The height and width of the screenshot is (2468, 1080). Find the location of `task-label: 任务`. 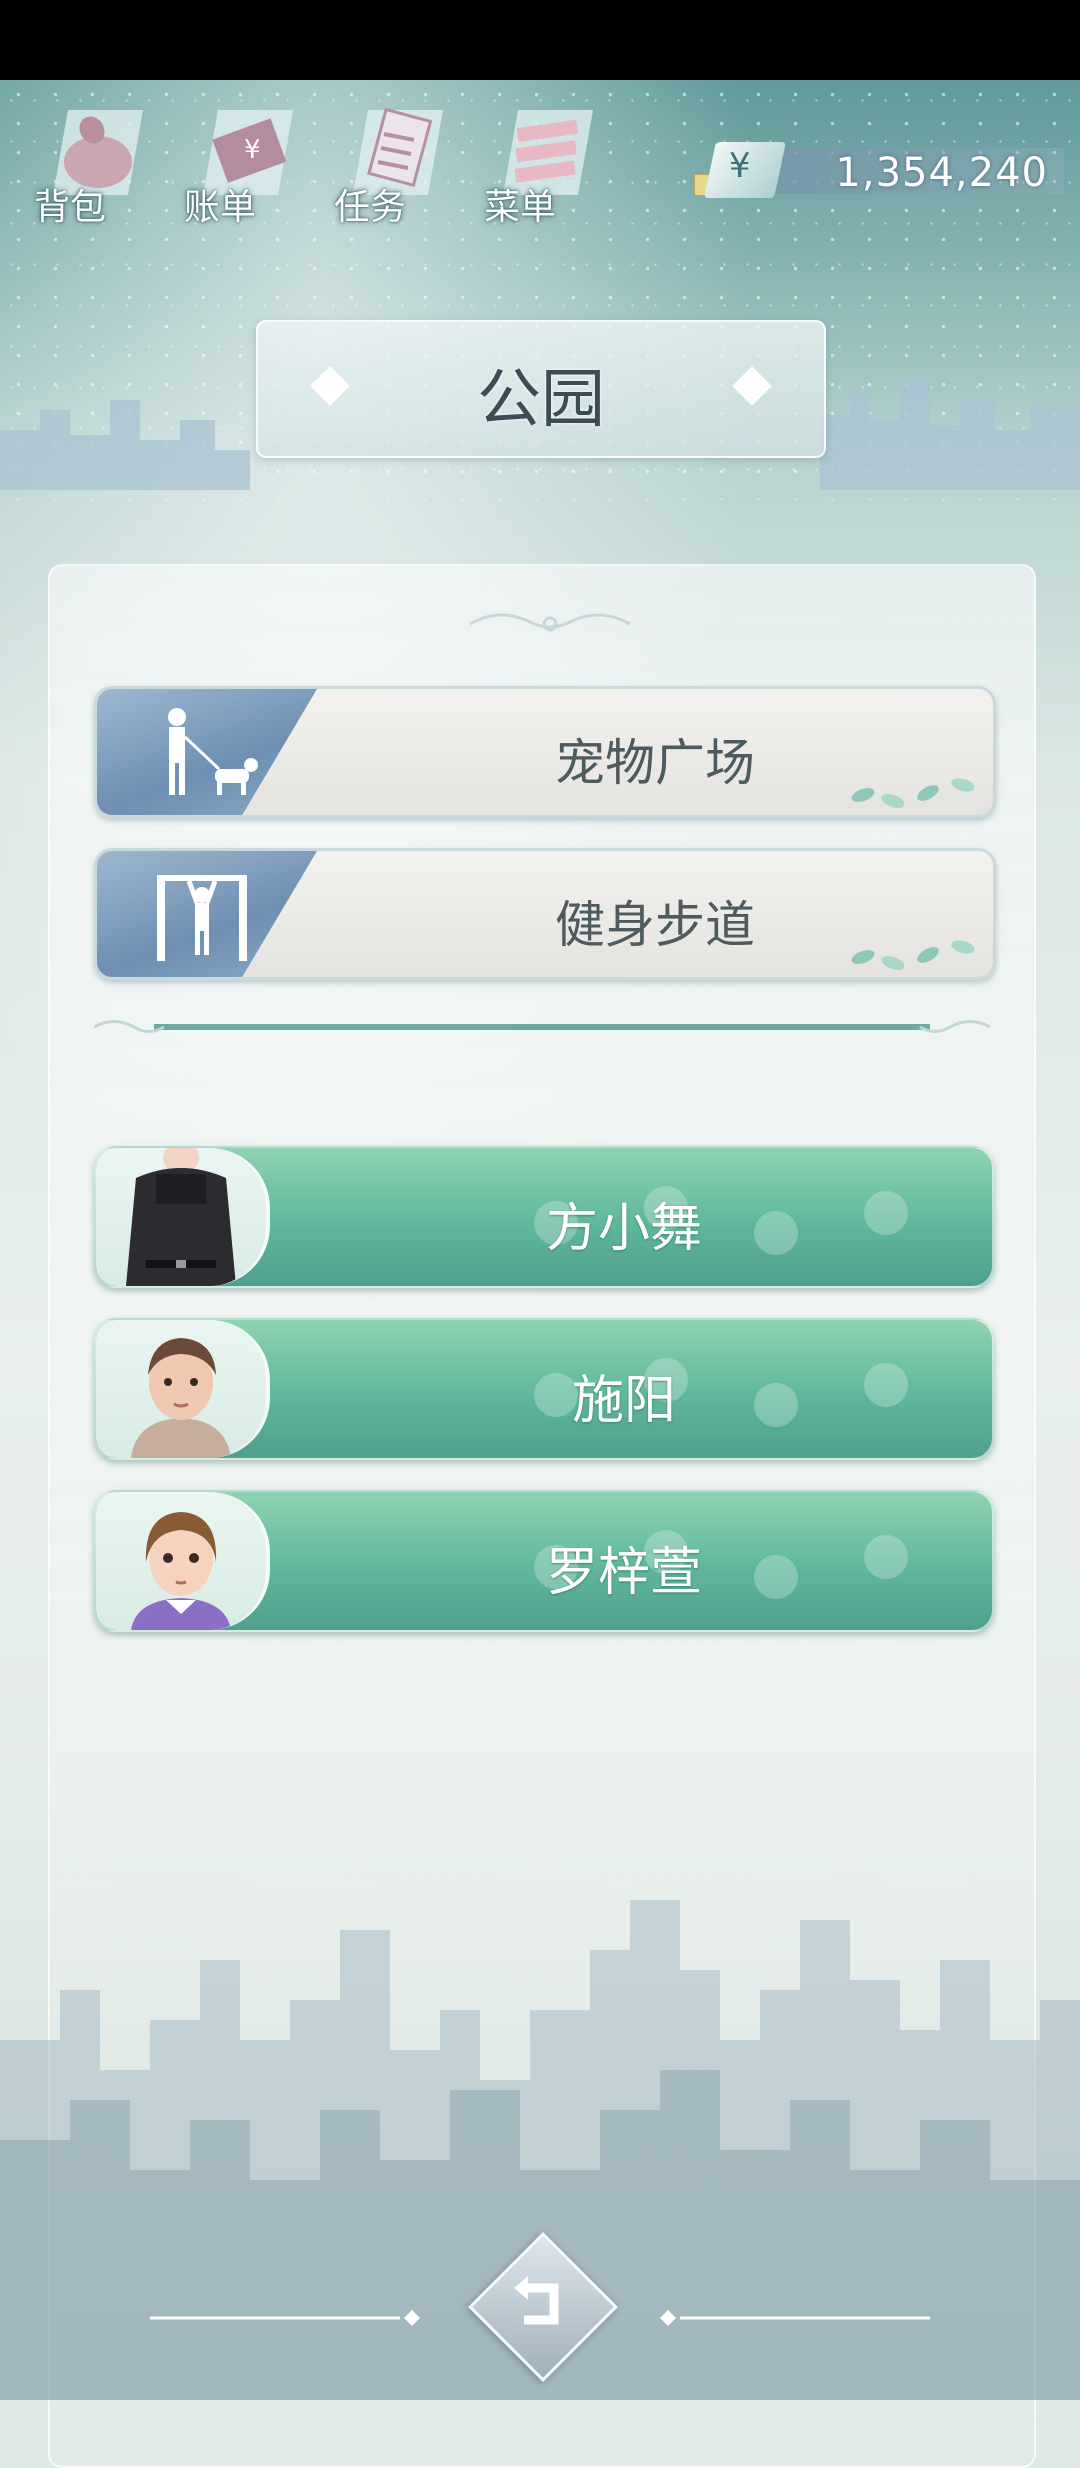

task-label: 任务 is located at coordinates (370, 207).